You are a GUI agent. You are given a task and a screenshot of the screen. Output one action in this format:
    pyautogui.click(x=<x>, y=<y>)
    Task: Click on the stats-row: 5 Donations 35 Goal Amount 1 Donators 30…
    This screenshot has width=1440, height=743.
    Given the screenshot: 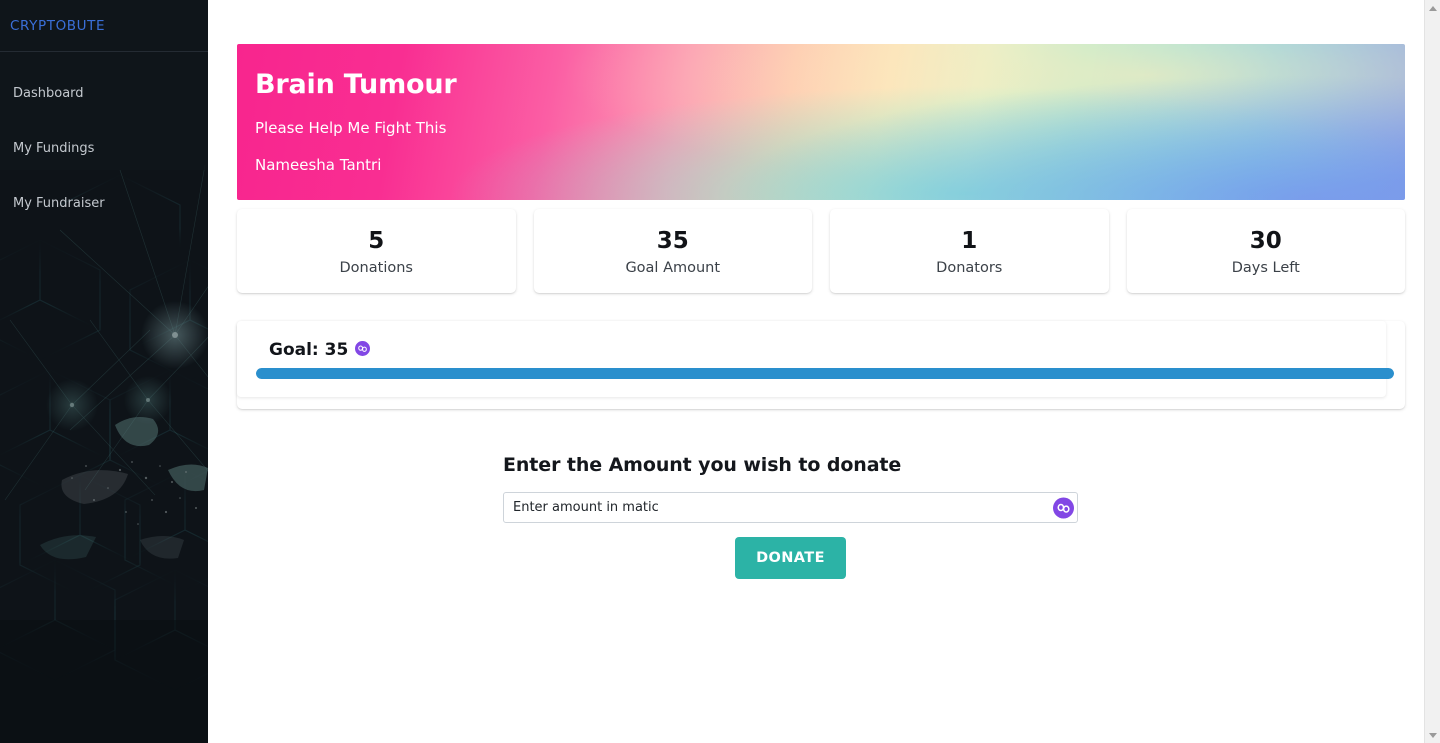 What is the action you would take?
    pyautogui.click(x=821, y=251)
    